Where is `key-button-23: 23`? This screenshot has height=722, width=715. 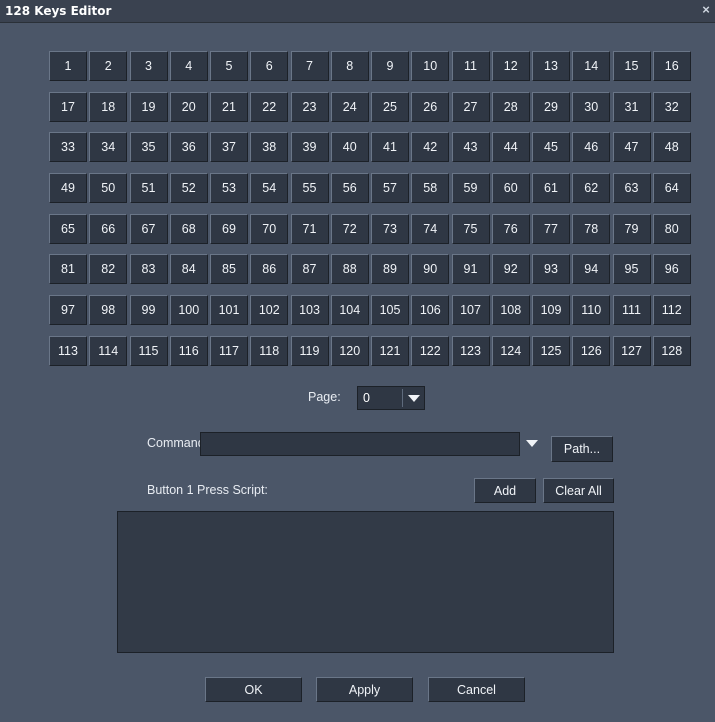 key-button-23: 23 is located at coordinates (309, 106).